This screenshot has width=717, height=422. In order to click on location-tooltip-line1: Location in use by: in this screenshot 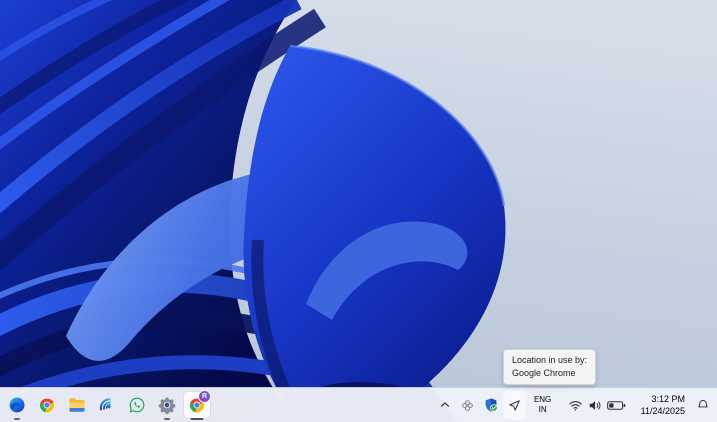, I will do `click(550, 360)`.